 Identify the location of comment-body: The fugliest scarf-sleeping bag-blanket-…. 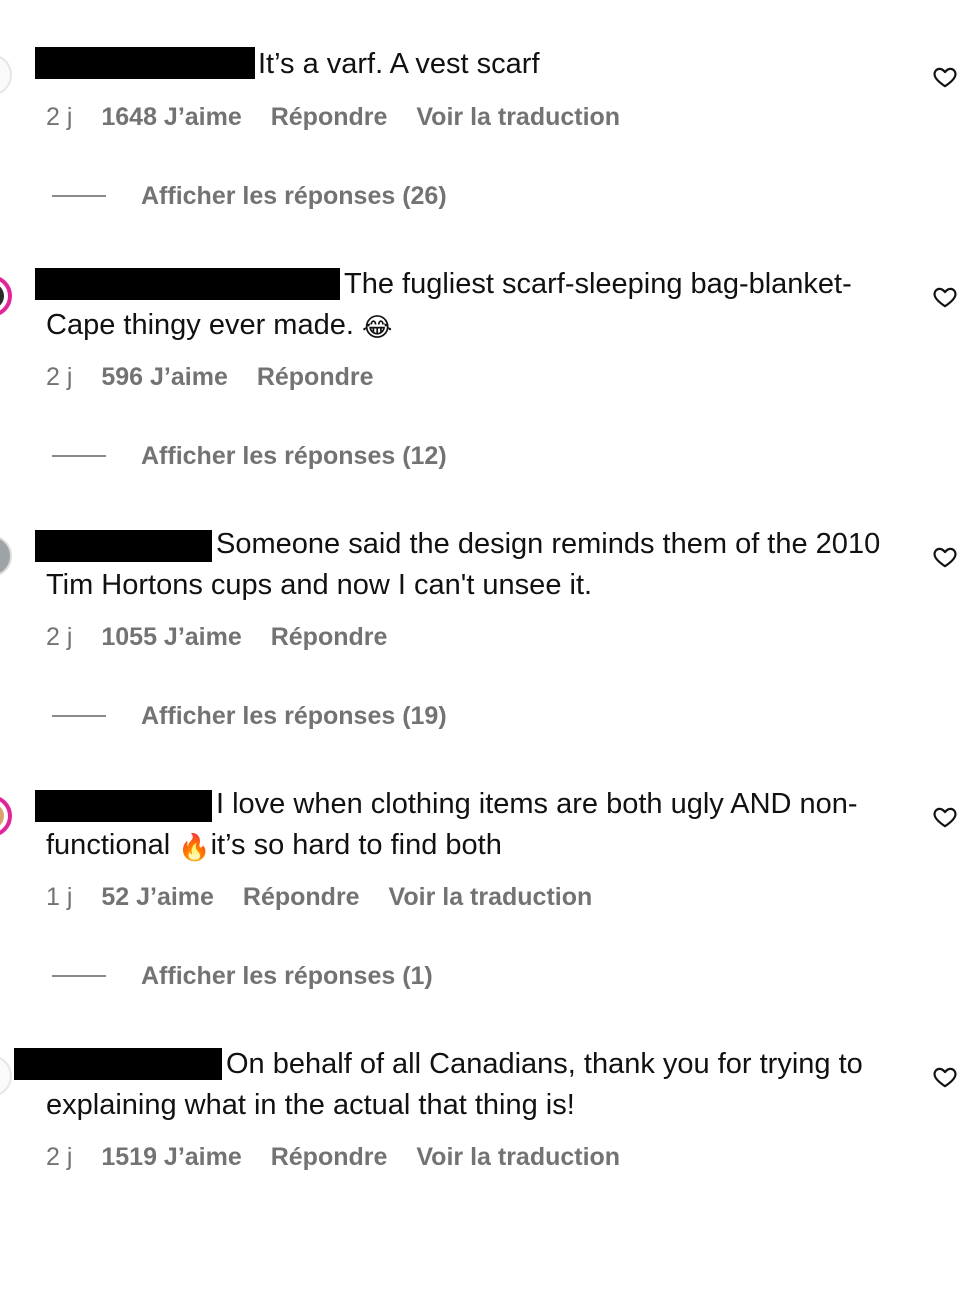
(449, 304).